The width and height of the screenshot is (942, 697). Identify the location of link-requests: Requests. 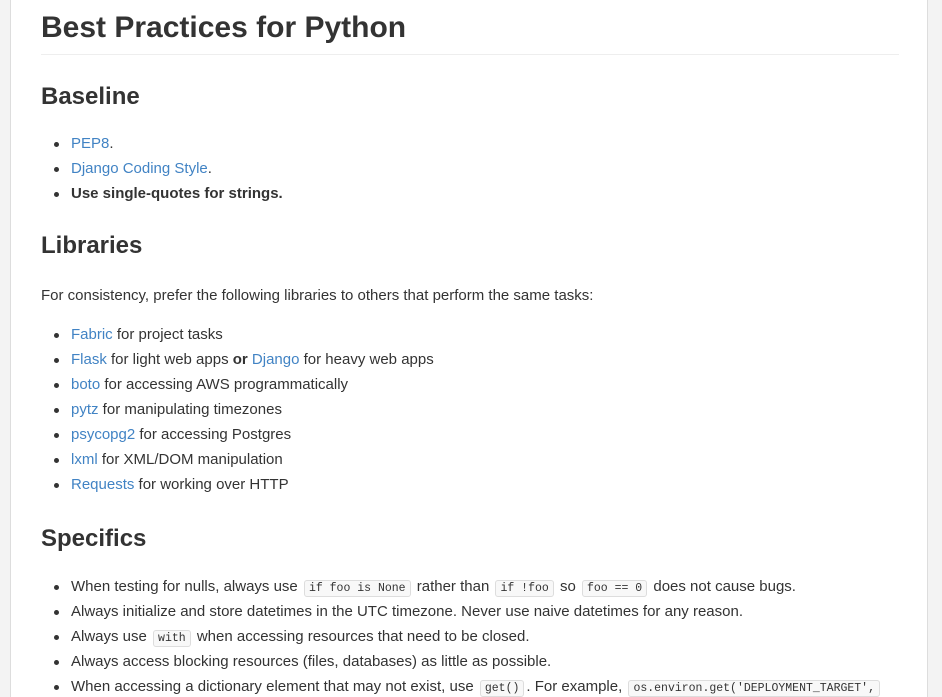
(102, 484).